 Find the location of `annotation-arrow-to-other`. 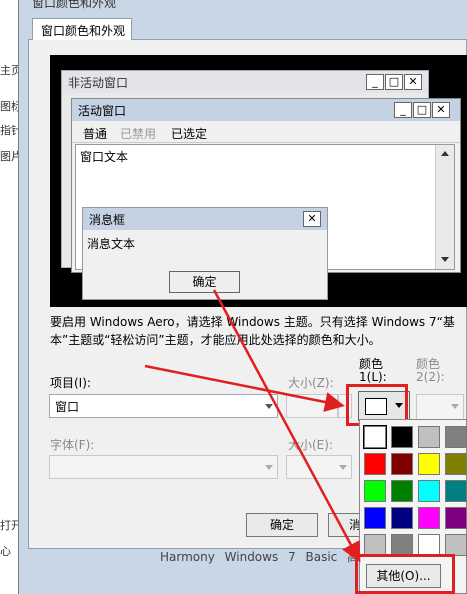

annotation-arrow-to-other is located at coordinates (286, 426).